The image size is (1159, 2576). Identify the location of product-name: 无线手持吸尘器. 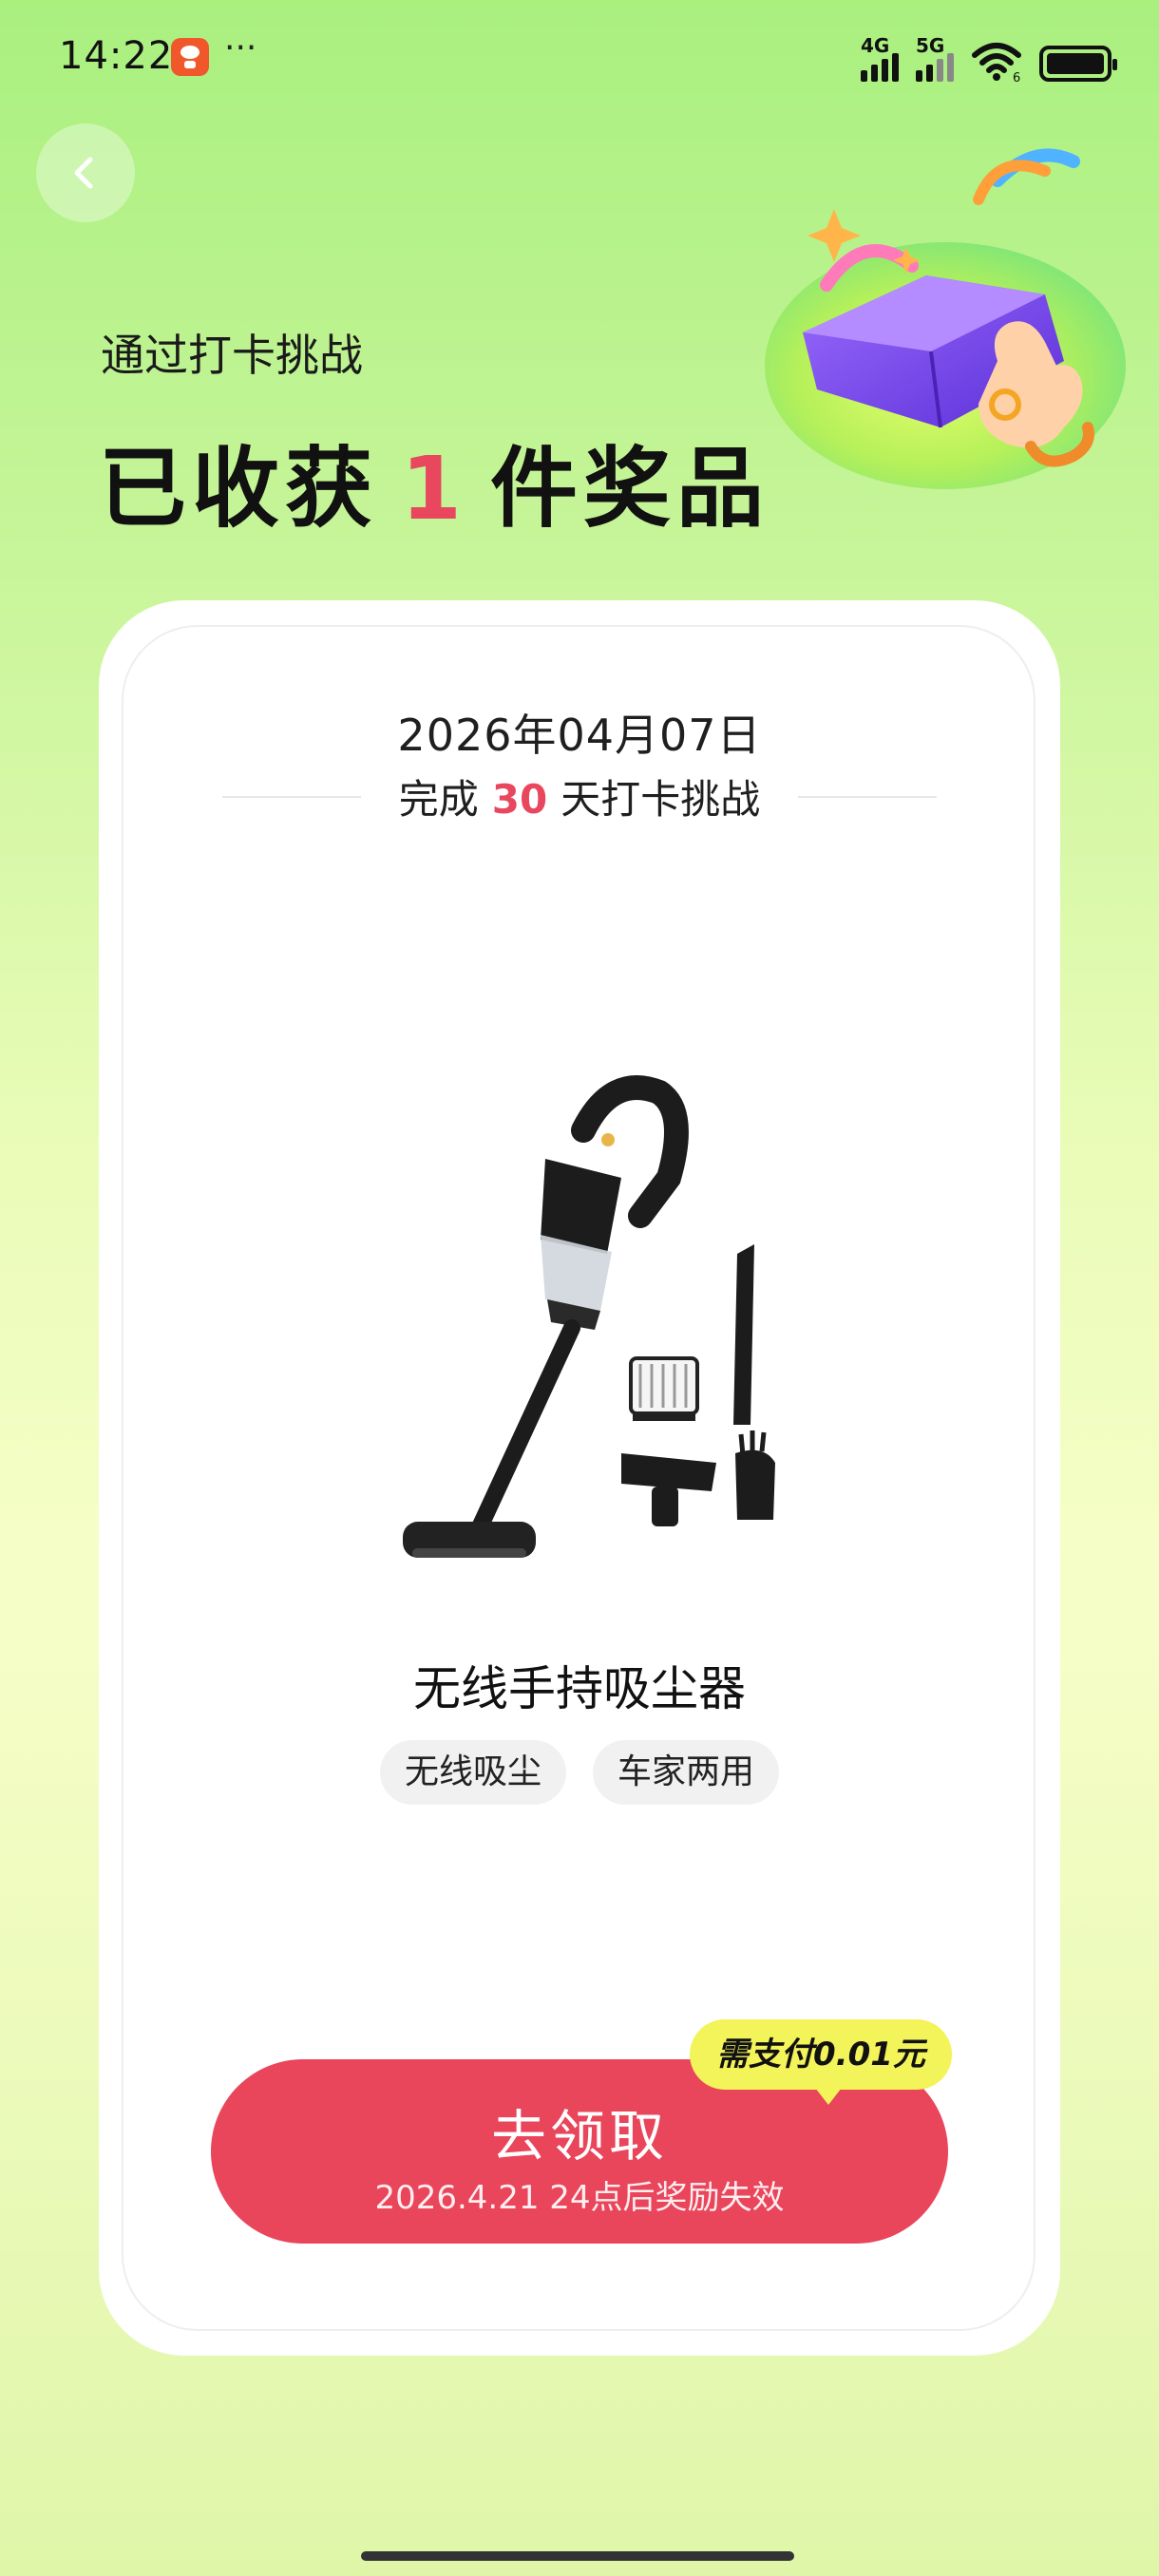
(579, 1688).